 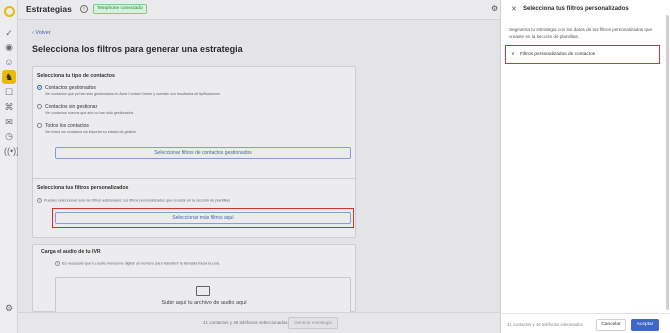 What do you see at coordinates (645, 325) in the screenshot?
I see `accept-button: Aceptar` at bounding box center [645, 325].